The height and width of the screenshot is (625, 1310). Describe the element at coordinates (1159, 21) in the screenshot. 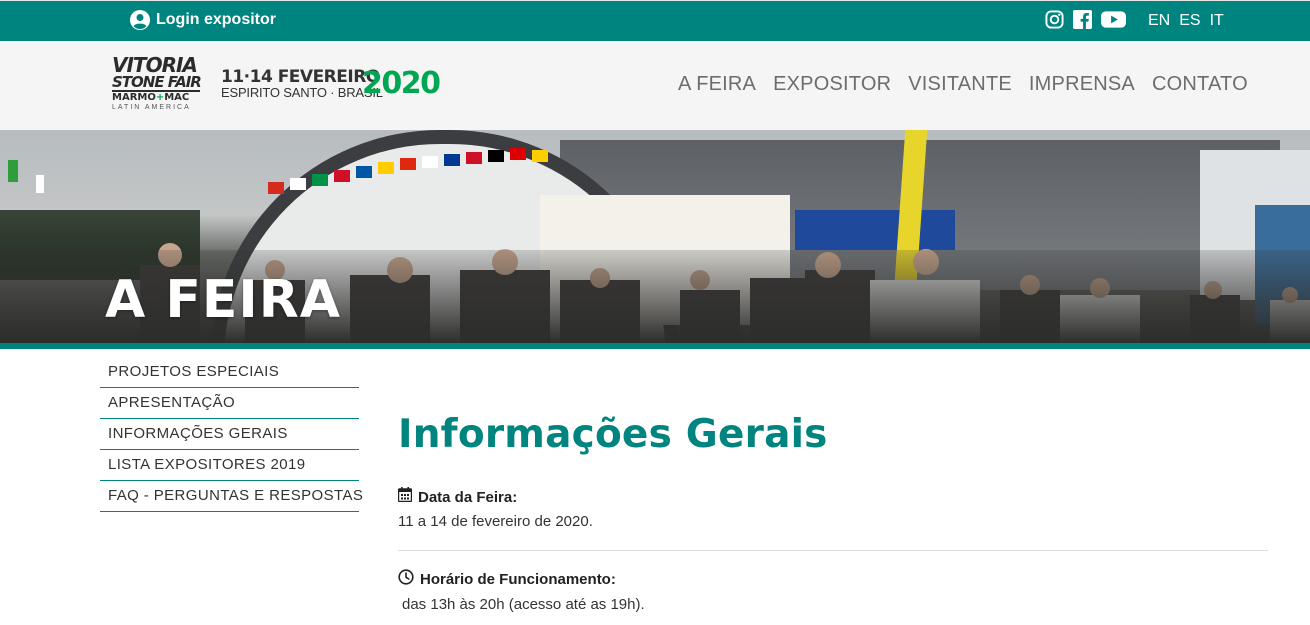

I see `language-en: EN` at that location.